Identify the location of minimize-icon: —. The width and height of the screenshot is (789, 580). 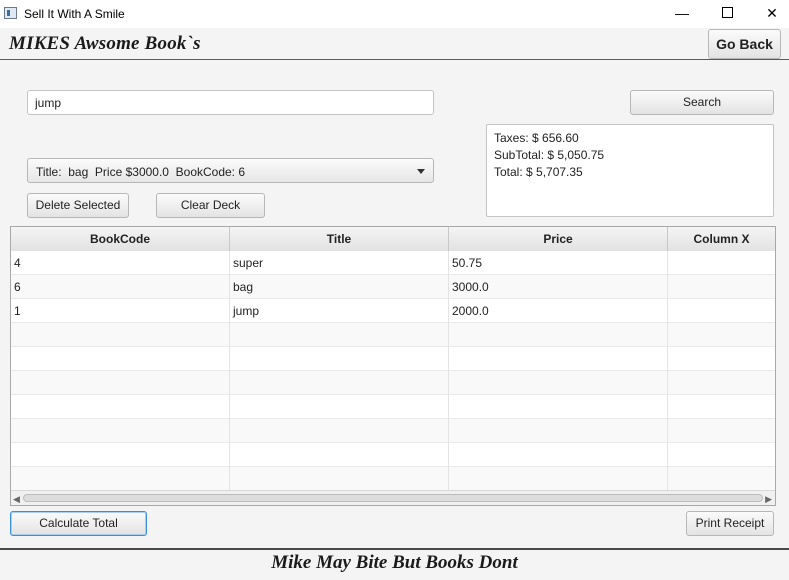
(682, 14).